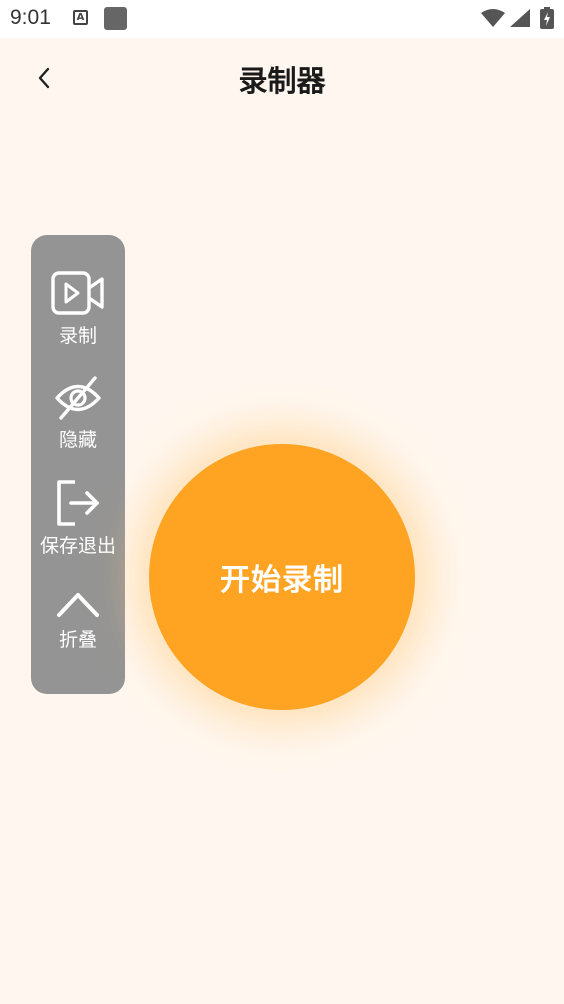 This screenshot has height=1004, width=564. Describe the element at coordinates (80, 17) in the screenshot. I see `a-notification-icon: A` at that location.